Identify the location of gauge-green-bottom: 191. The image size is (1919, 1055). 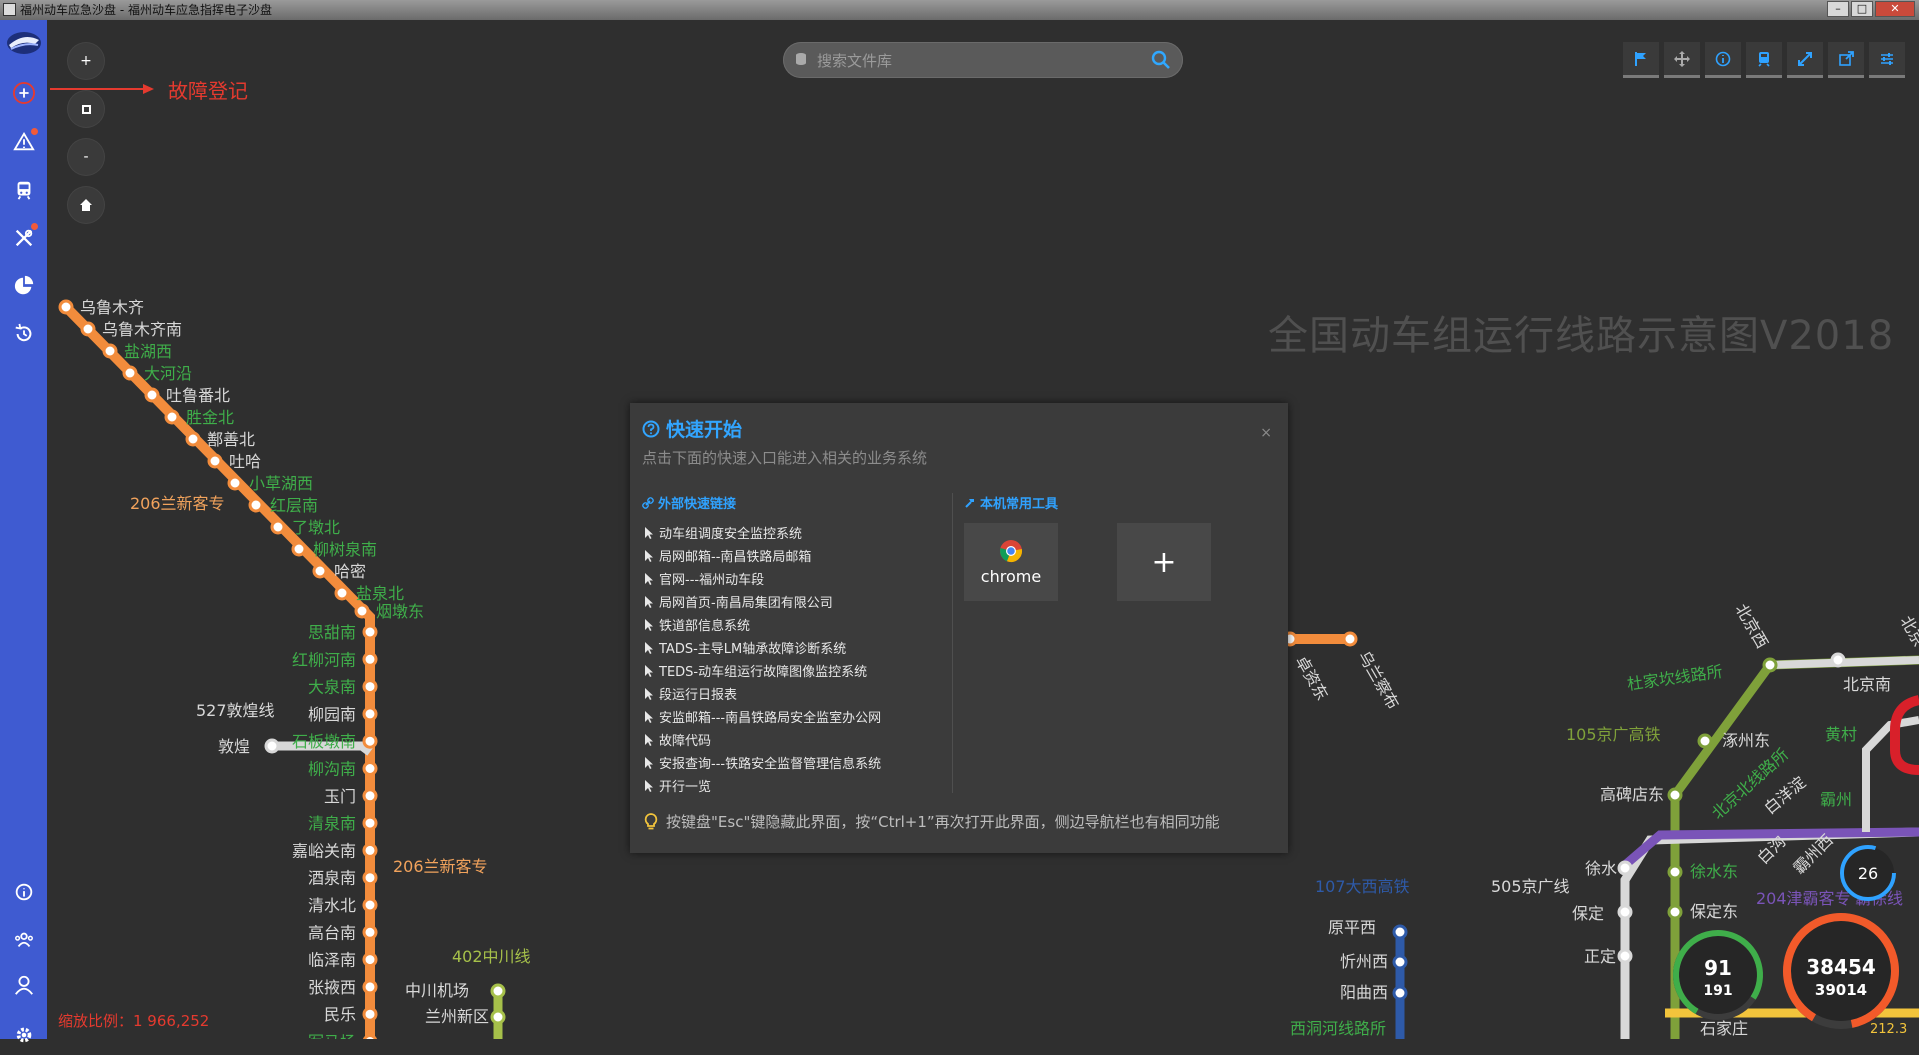
(1717, 991).